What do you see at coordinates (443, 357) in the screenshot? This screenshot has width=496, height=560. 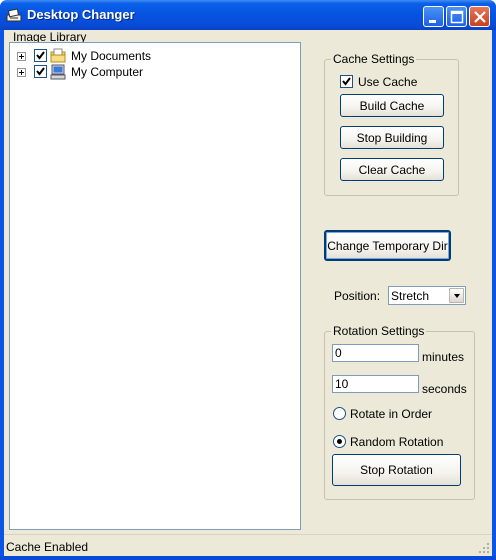 I see `minutes-label: minutes` at bounding box center [443, 357].